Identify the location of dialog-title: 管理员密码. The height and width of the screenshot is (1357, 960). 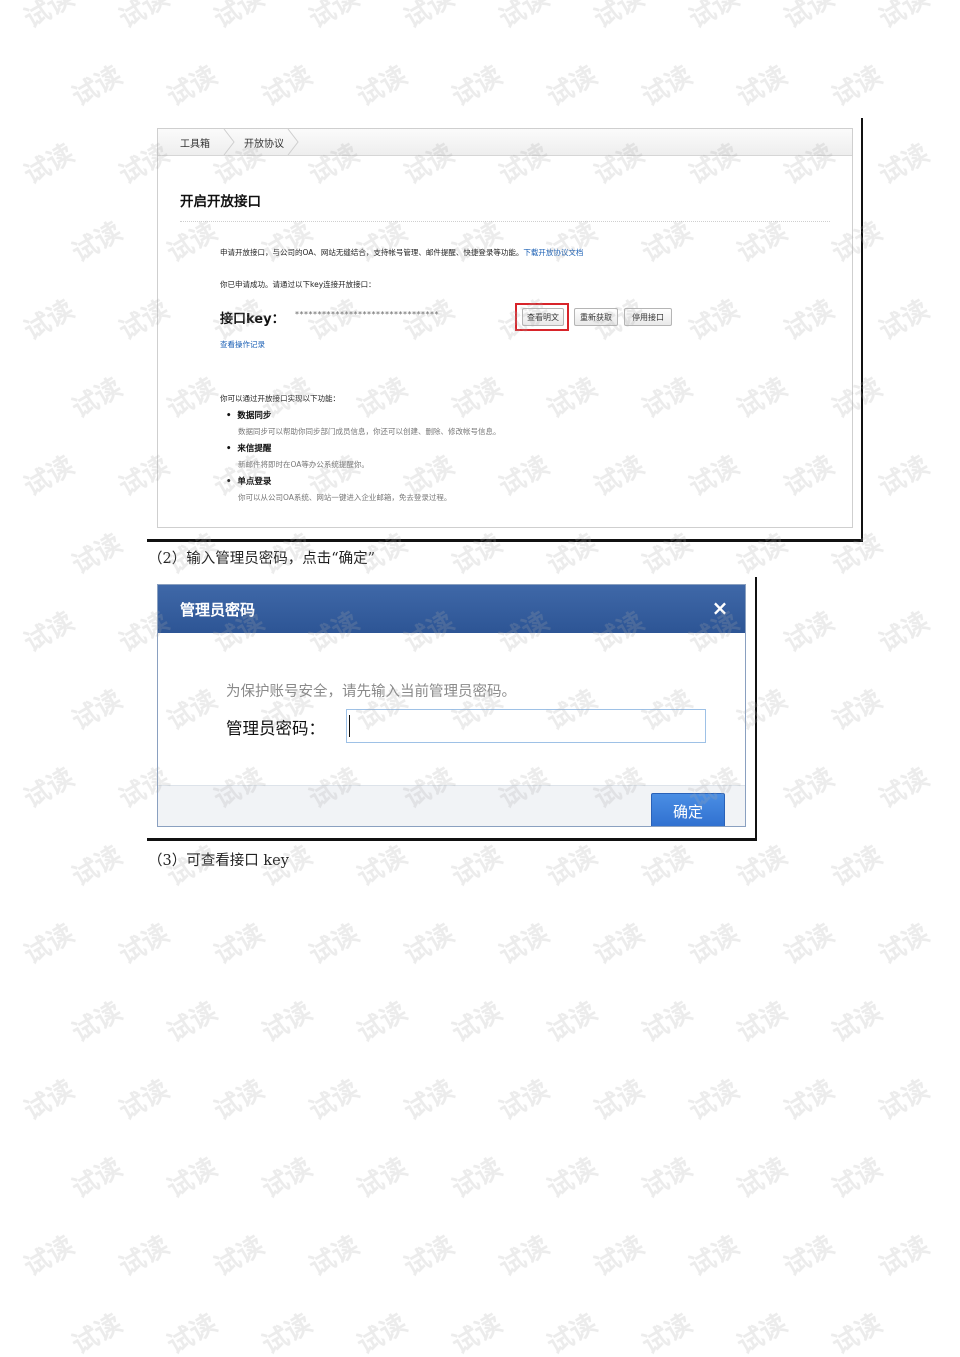
(218, 610).